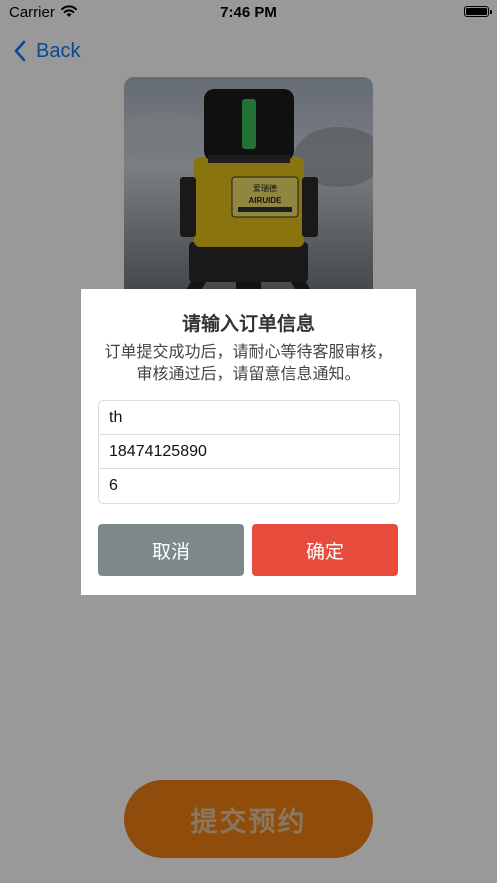  I want to click on dialog-title: 请输入订单信息, so click(248, 324).